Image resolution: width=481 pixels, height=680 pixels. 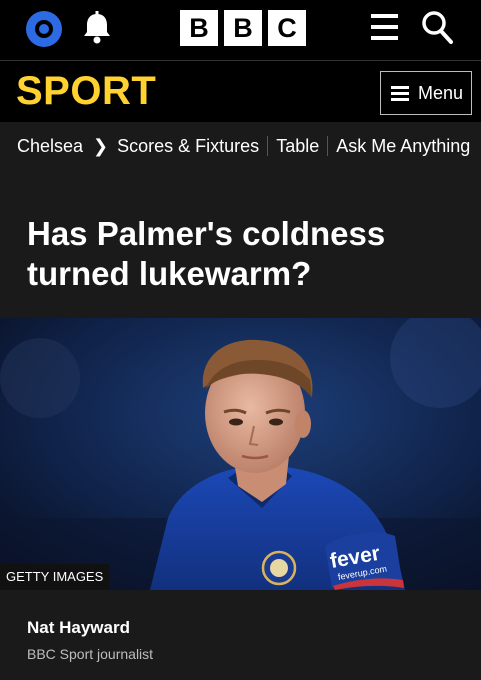 I want to click on menu-button: Menu, so click(x=426, y=93).